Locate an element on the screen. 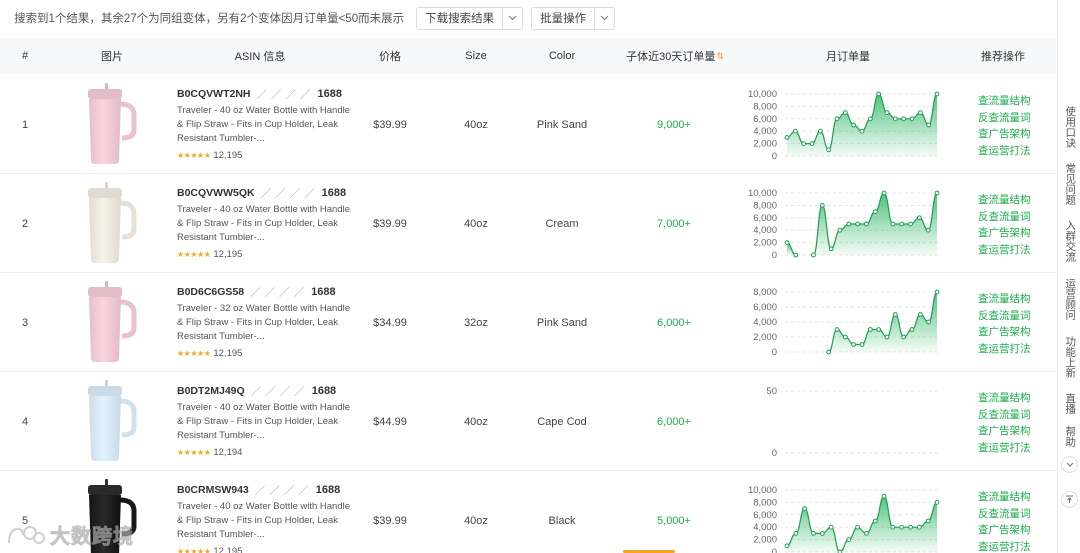  side-item-join-group: 入群交流 is located at coordinates (1069, 241).